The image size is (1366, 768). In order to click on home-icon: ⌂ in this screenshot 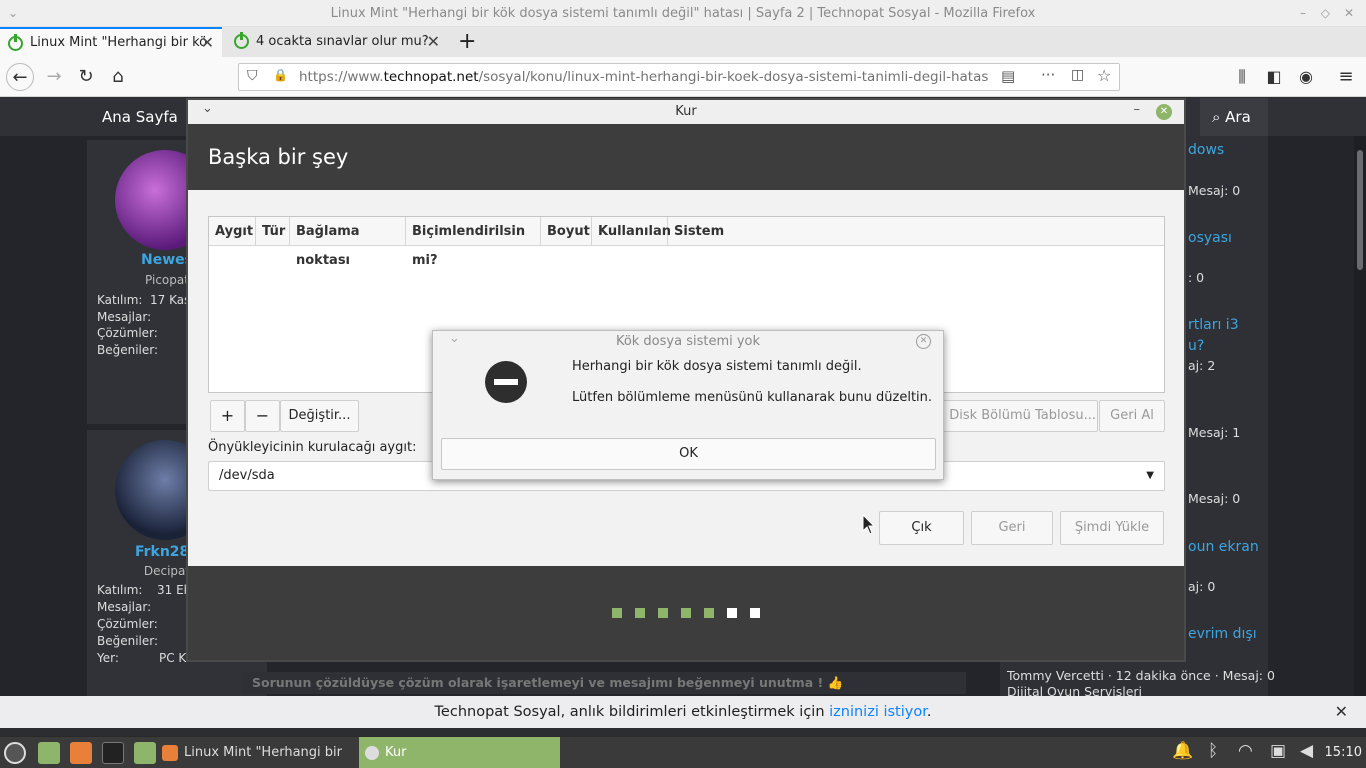, I will do `click(118, 77)`.